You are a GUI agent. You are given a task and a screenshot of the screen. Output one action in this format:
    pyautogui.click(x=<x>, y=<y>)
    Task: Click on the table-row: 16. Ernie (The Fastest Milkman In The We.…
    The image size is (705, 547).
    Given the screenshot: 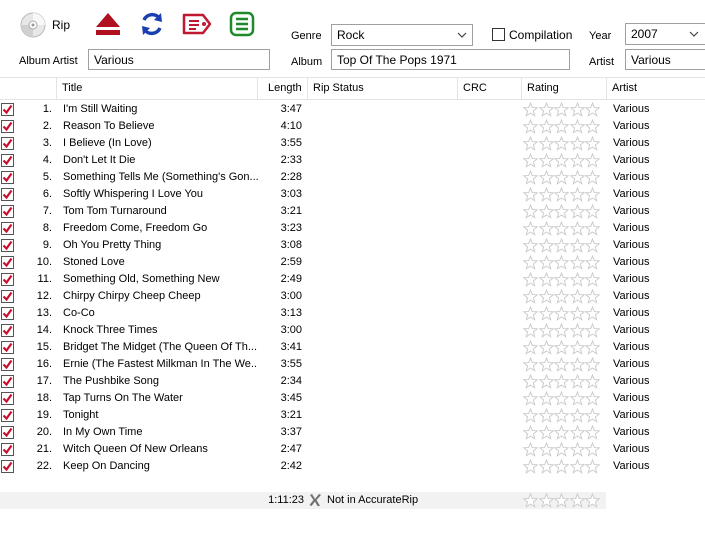 What is the action you would take?
    pyautogui.click(x=352, y=364)
    